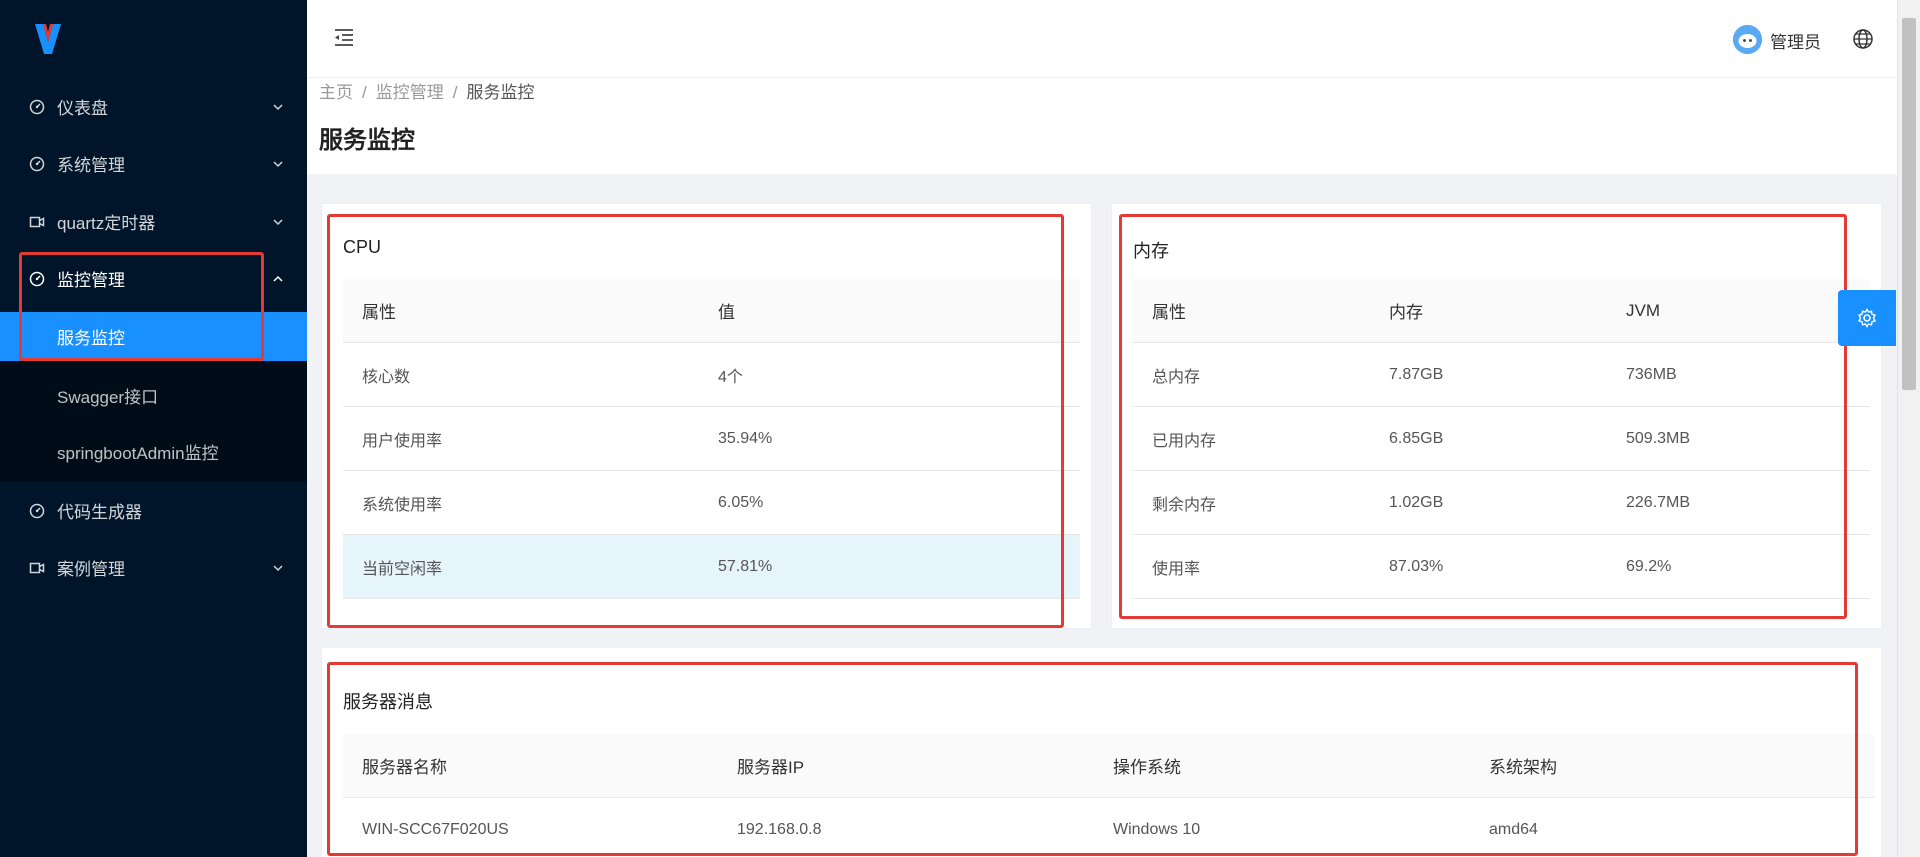 The image size is (1920, 857). What do you see at coordinates (388, 702) in the screenshot?
I see `card-title: 服务器消息` at bounding box center [388, 702].